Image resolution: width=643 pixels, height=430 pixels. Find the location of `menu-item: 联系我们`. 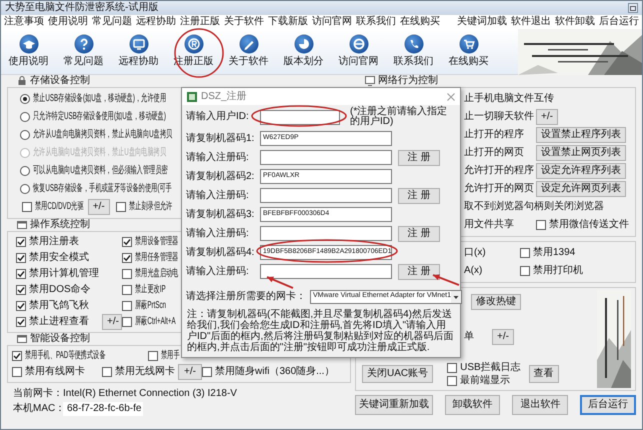

menu-item: 联系我们 is located at coordinates (376, 22).